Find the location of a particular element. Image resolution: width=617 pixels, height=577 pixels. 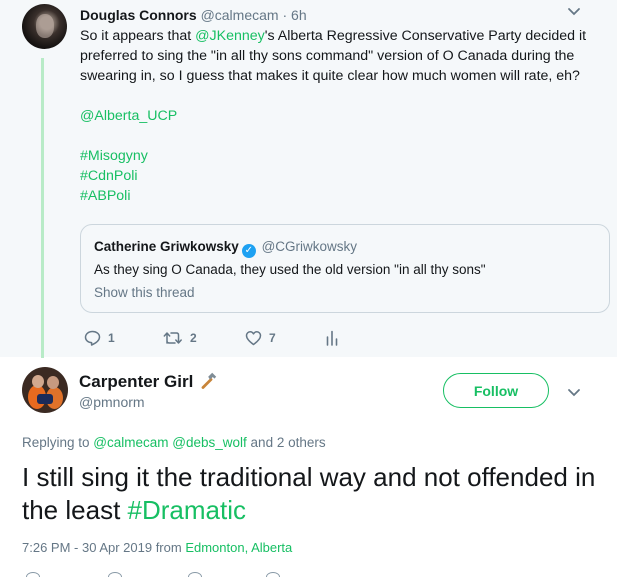

timestamp: 7:26 PM - 30 Apr 2019 from is located at coordinates (104, 547).